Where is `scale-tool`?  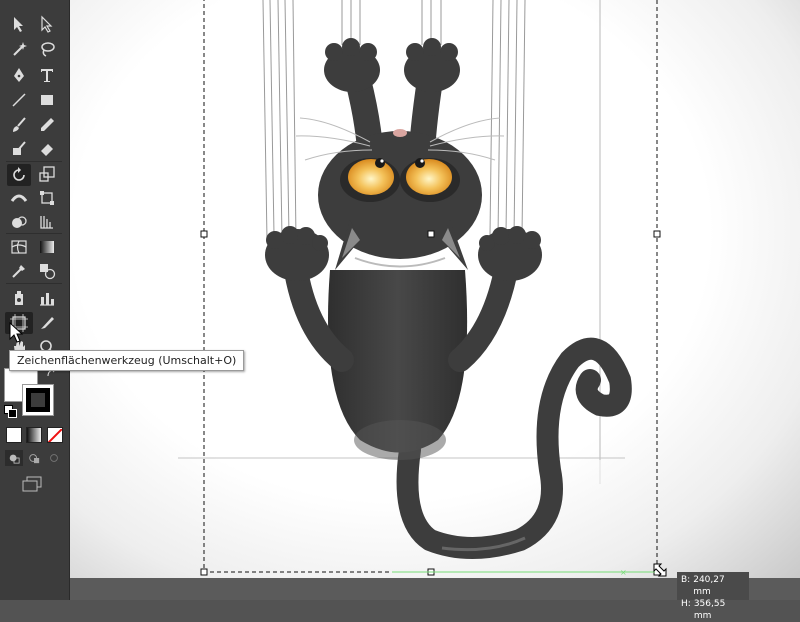 scale-tool is located at coordinates (47, 174).